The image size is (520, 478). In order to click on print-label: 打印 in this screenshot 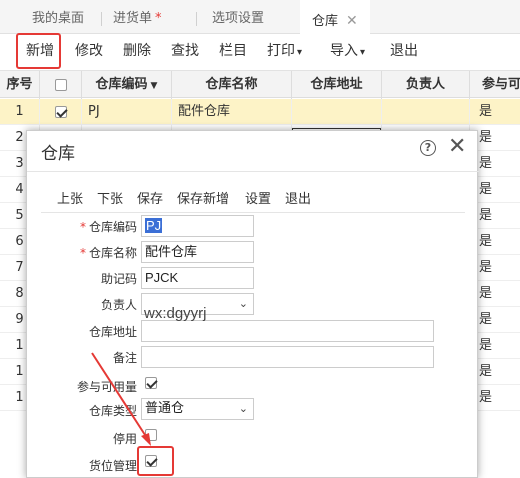, I will do `click(281, 51)`.